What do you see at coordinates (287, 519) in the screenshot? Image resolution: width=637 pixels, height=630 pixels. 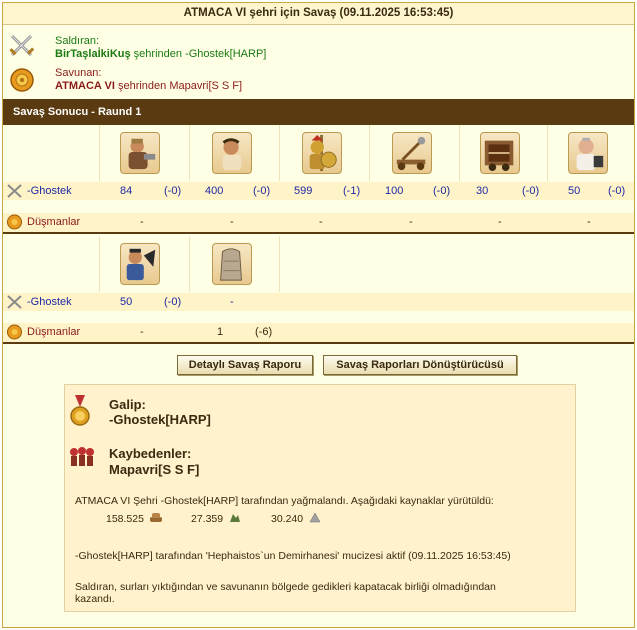 I see `silver-amount: 30.240` at bounding box center [287, 519].